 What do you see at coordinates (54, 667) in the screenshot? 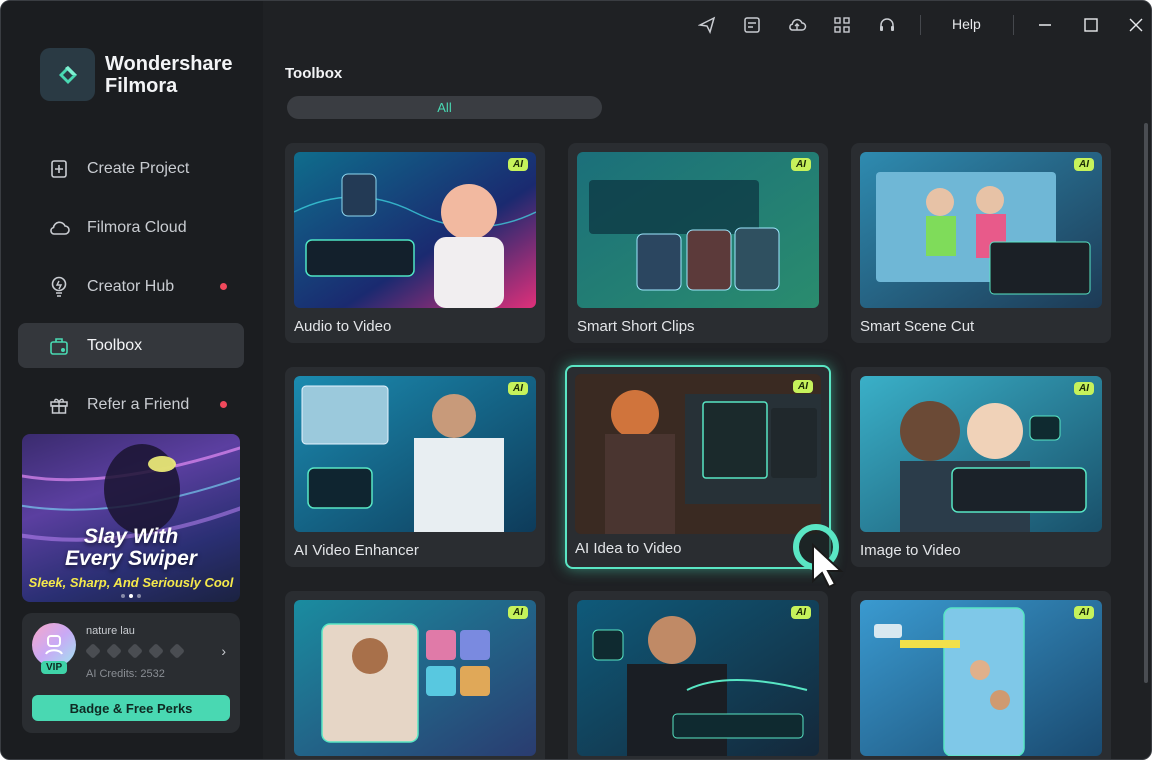
I see `vip-badge: VIP` at bounding box center [54, 667].